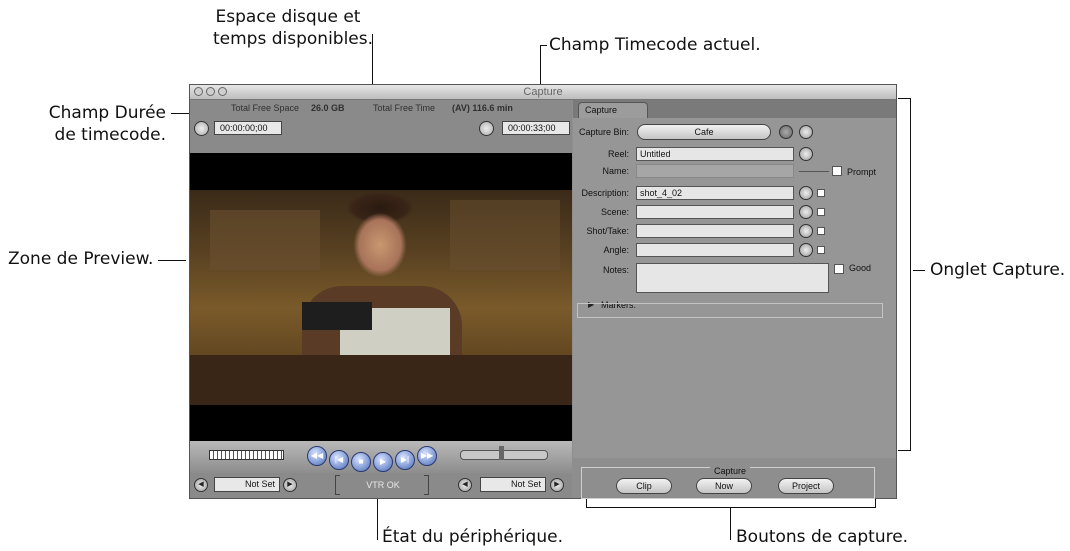 This screenshot has height=551, width=1070. I want to click on now-button: Now, so click(724, 486).